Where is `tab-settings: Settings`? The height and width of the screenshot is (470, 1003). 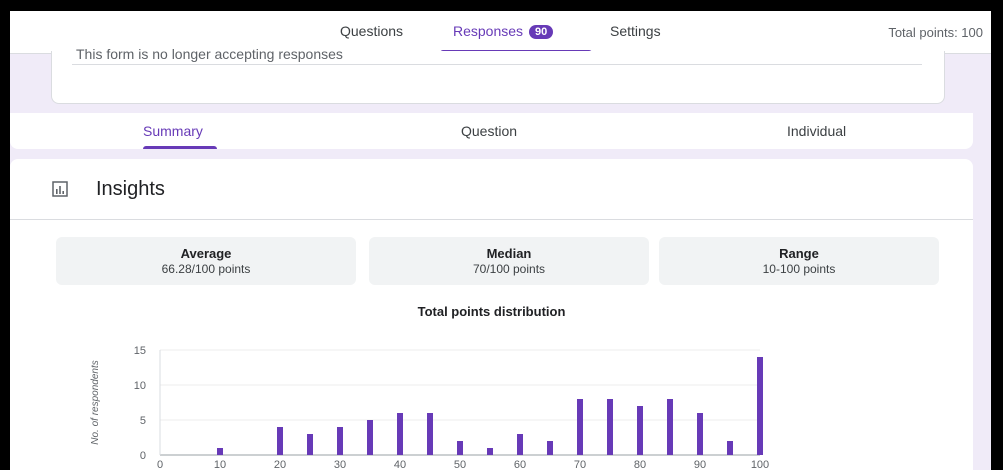
tab-settings: Settings is located at coordinates (635, 31).